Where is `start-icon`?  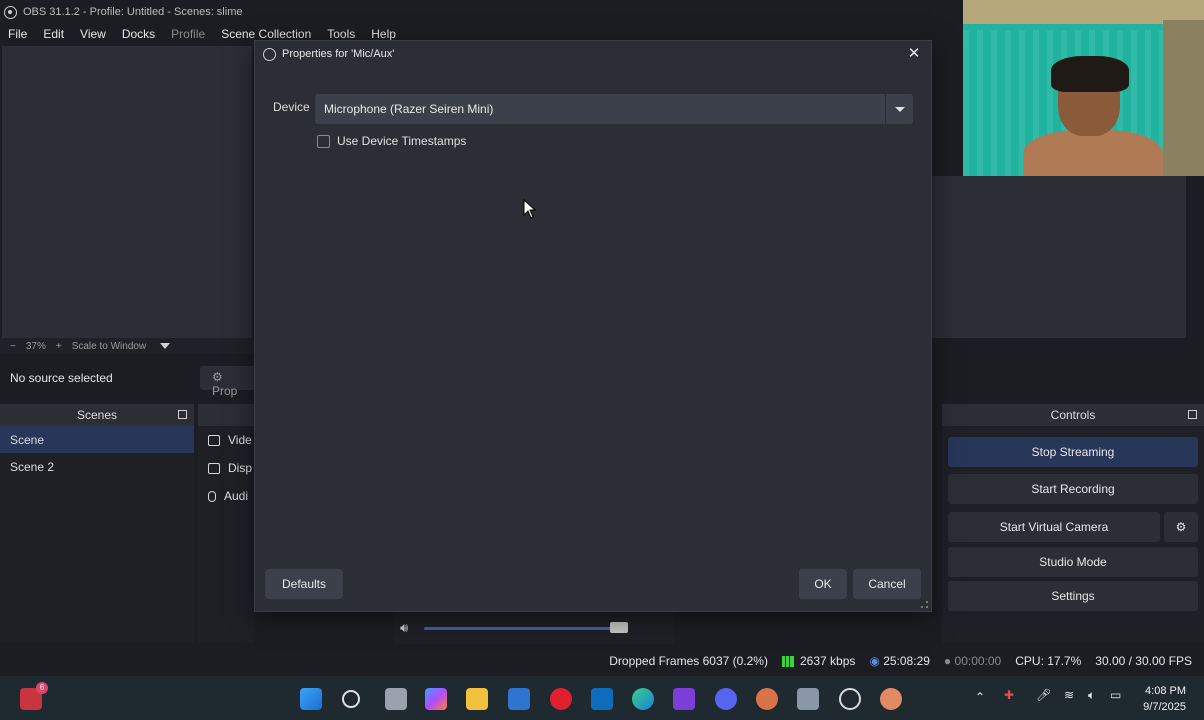
start-icon is located at coordinates (311, 699).